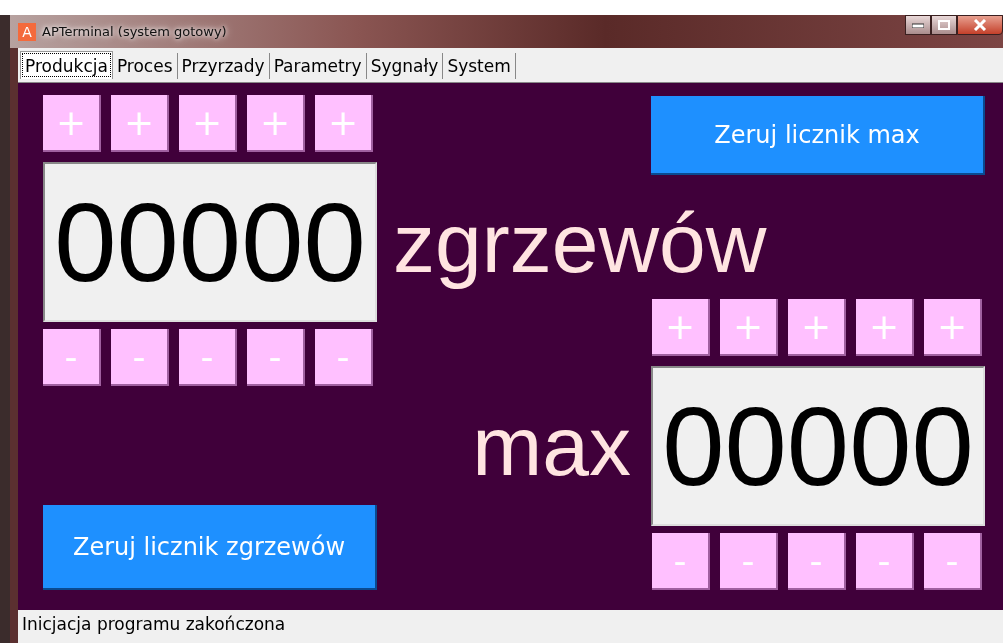  Describe the element at coordinates (818, 135) in the screenshot. I see `reset-max-button: Zeruj licznik max` at that location.